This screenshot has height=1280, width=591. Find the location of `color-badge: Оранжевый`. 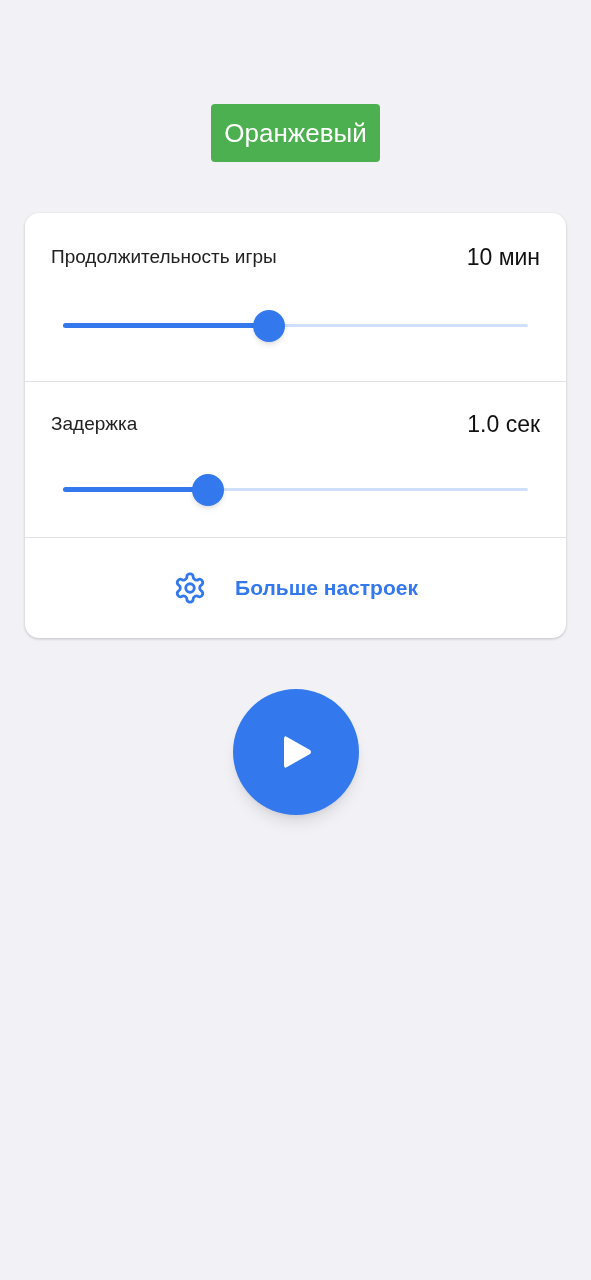

color-badge: Оранжевый is located at coordinates (295, 133).